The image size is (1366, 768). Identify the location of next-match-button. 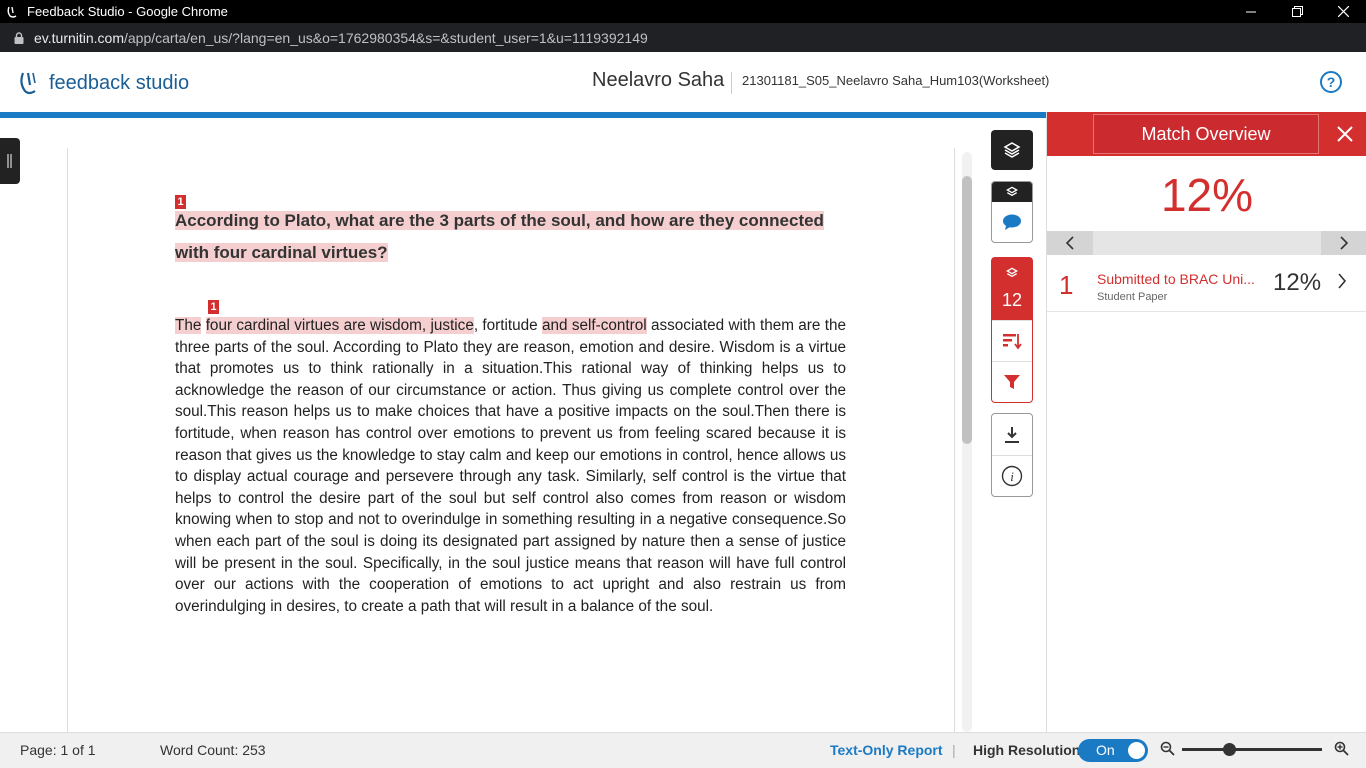
(1343, 243).